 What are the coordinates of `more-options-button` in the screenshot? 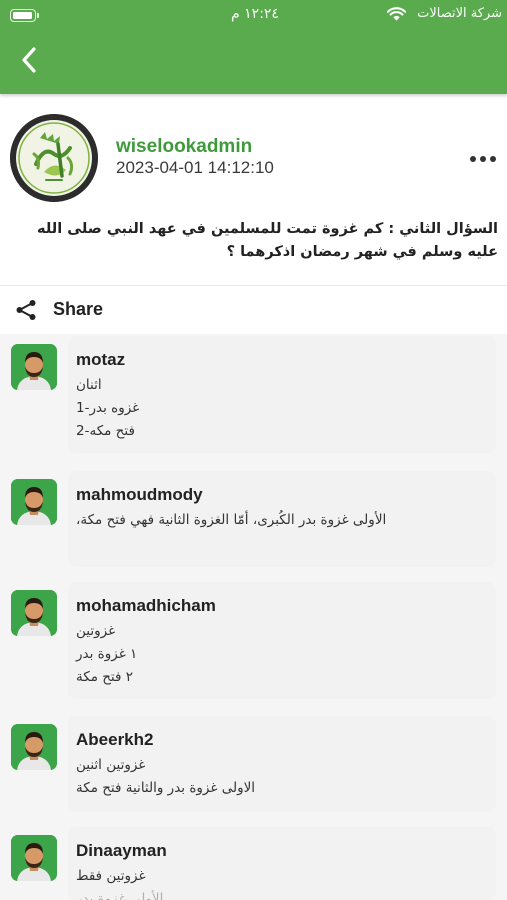 It's located at (483, 159).